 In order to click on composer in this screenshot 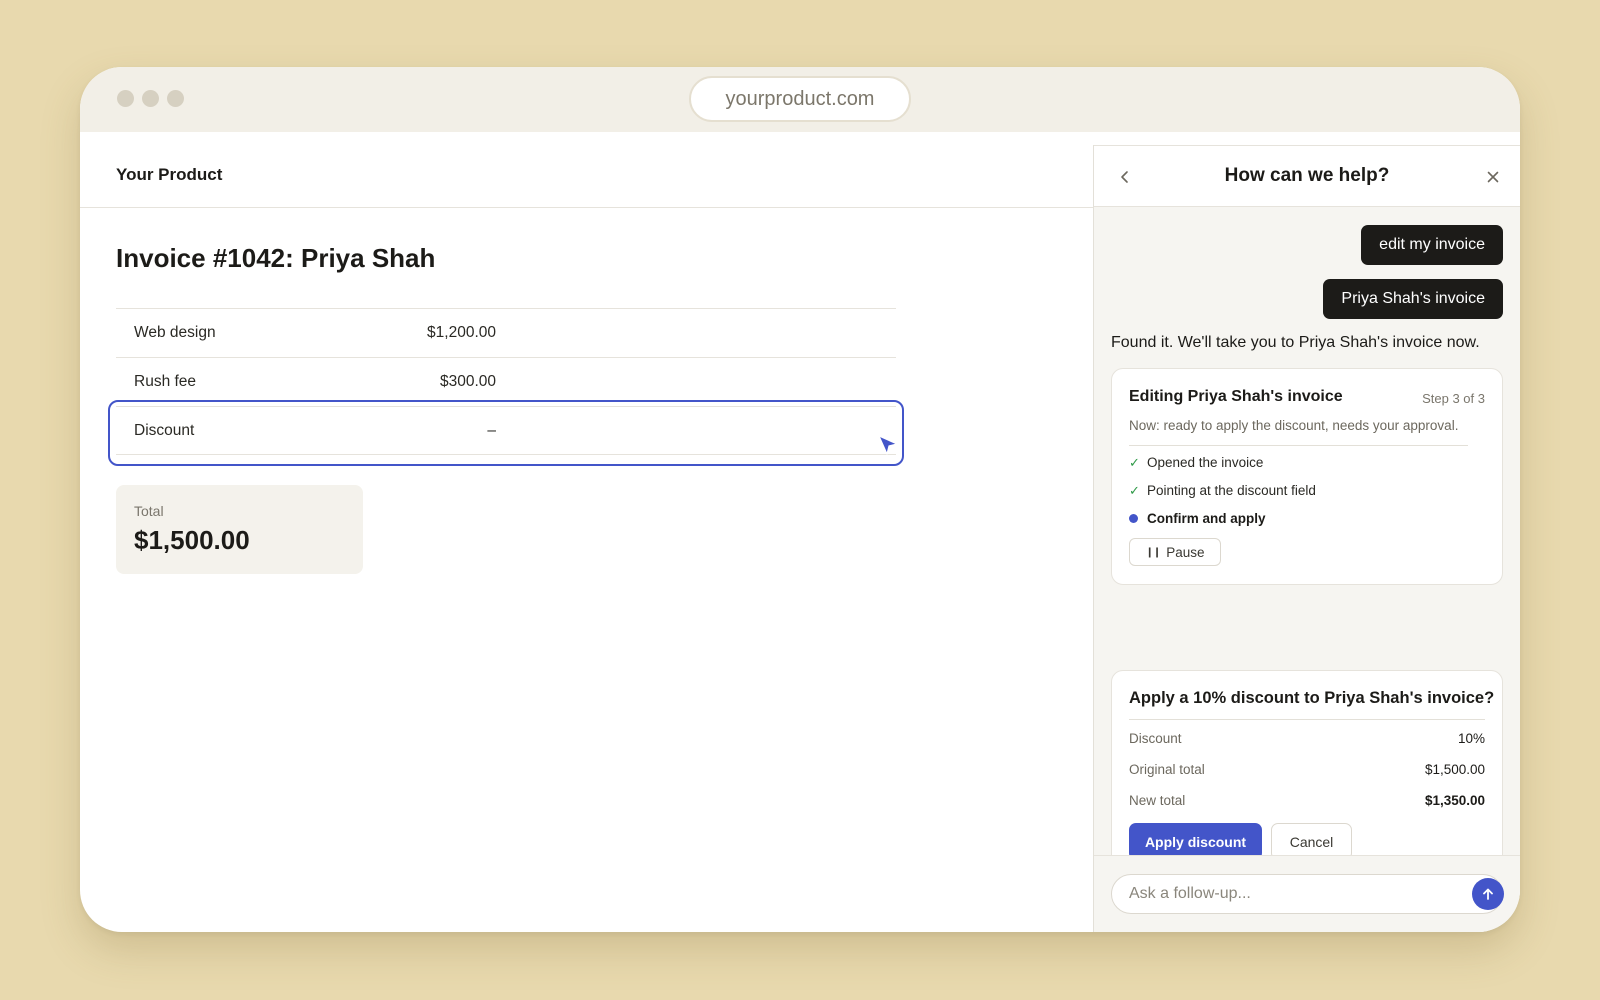, I will do `click(1307, 893)`.